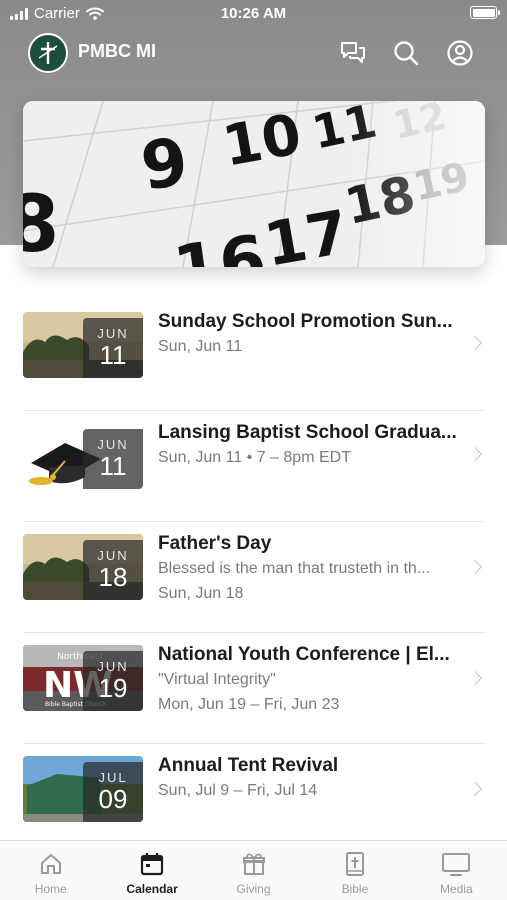 This screenshot has height=900, width=507. What do you see at coordinates (113, 799) in the screenshot?
I see `event-day: 09` at bounding box center [113, 799].